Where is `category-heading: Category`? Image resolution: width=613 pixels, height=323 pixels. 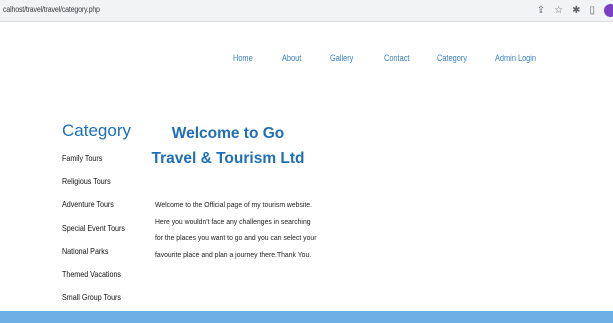
category-heading: Category is located at coordinates (96, 130).